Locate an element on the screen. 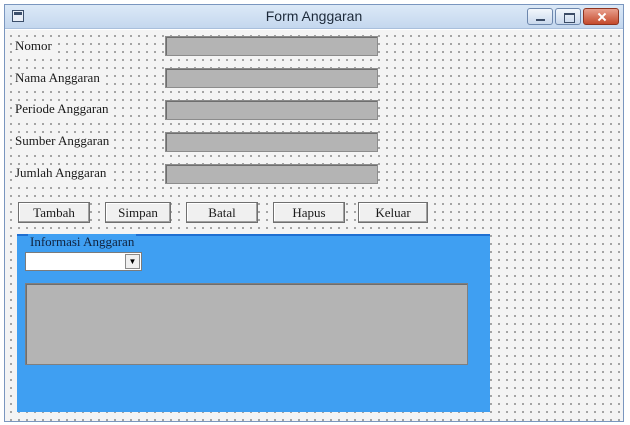  tambah-button: Tambah is located at coordinates (54, 212).